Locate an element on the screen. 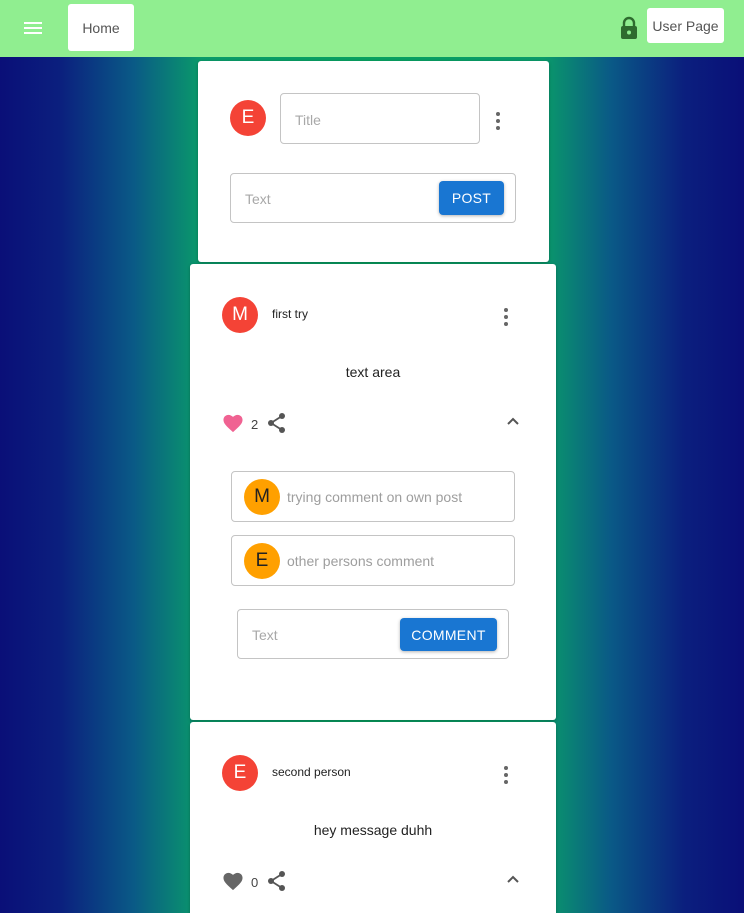 The height and width of the screenshot is (913, 744). comment-item: E other persons comment is located at coordinates (373, 560).